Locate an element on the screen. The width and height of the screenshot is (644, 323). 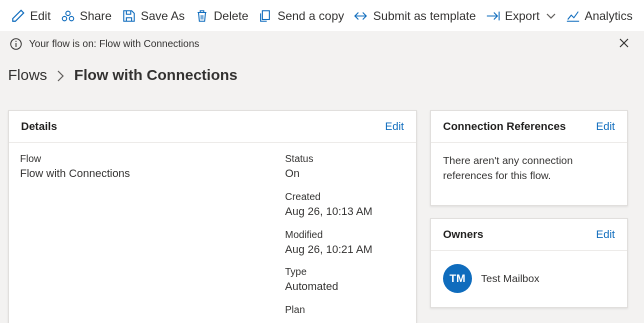
info-bar: Your flow is on: Flow with Connections is located at coordinates (322, 44).